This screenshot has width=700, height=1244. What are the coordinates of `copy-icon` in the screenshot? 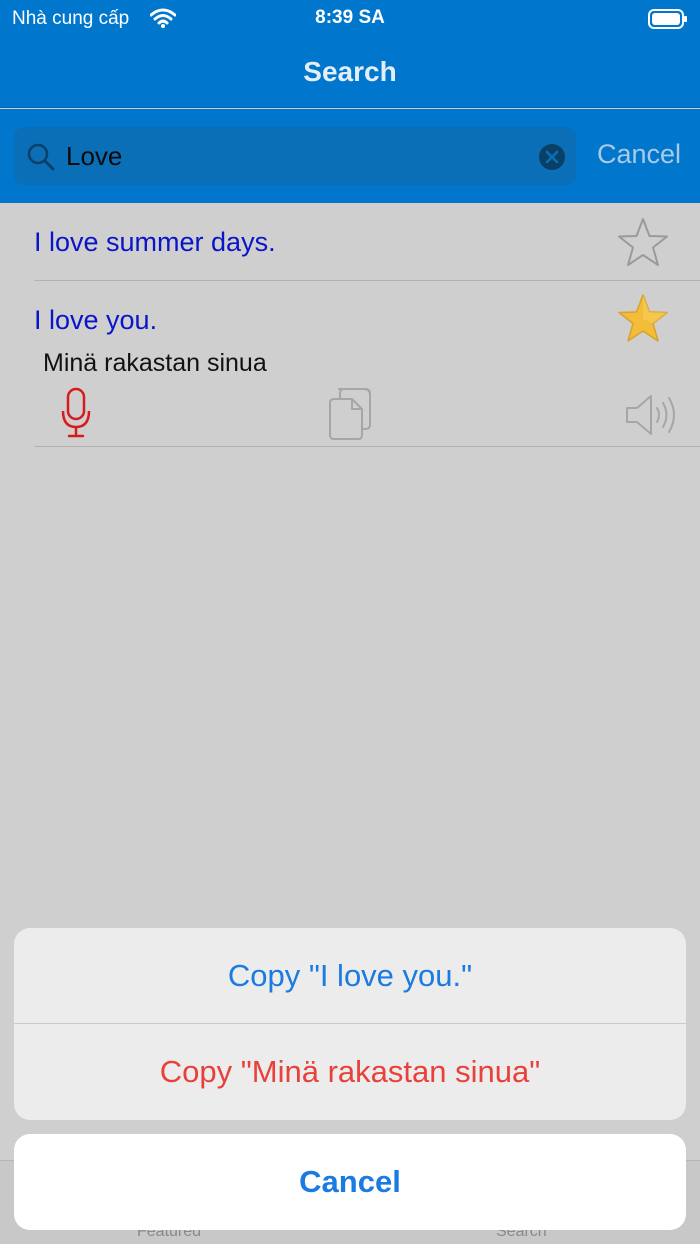 It's located at (350, 416).